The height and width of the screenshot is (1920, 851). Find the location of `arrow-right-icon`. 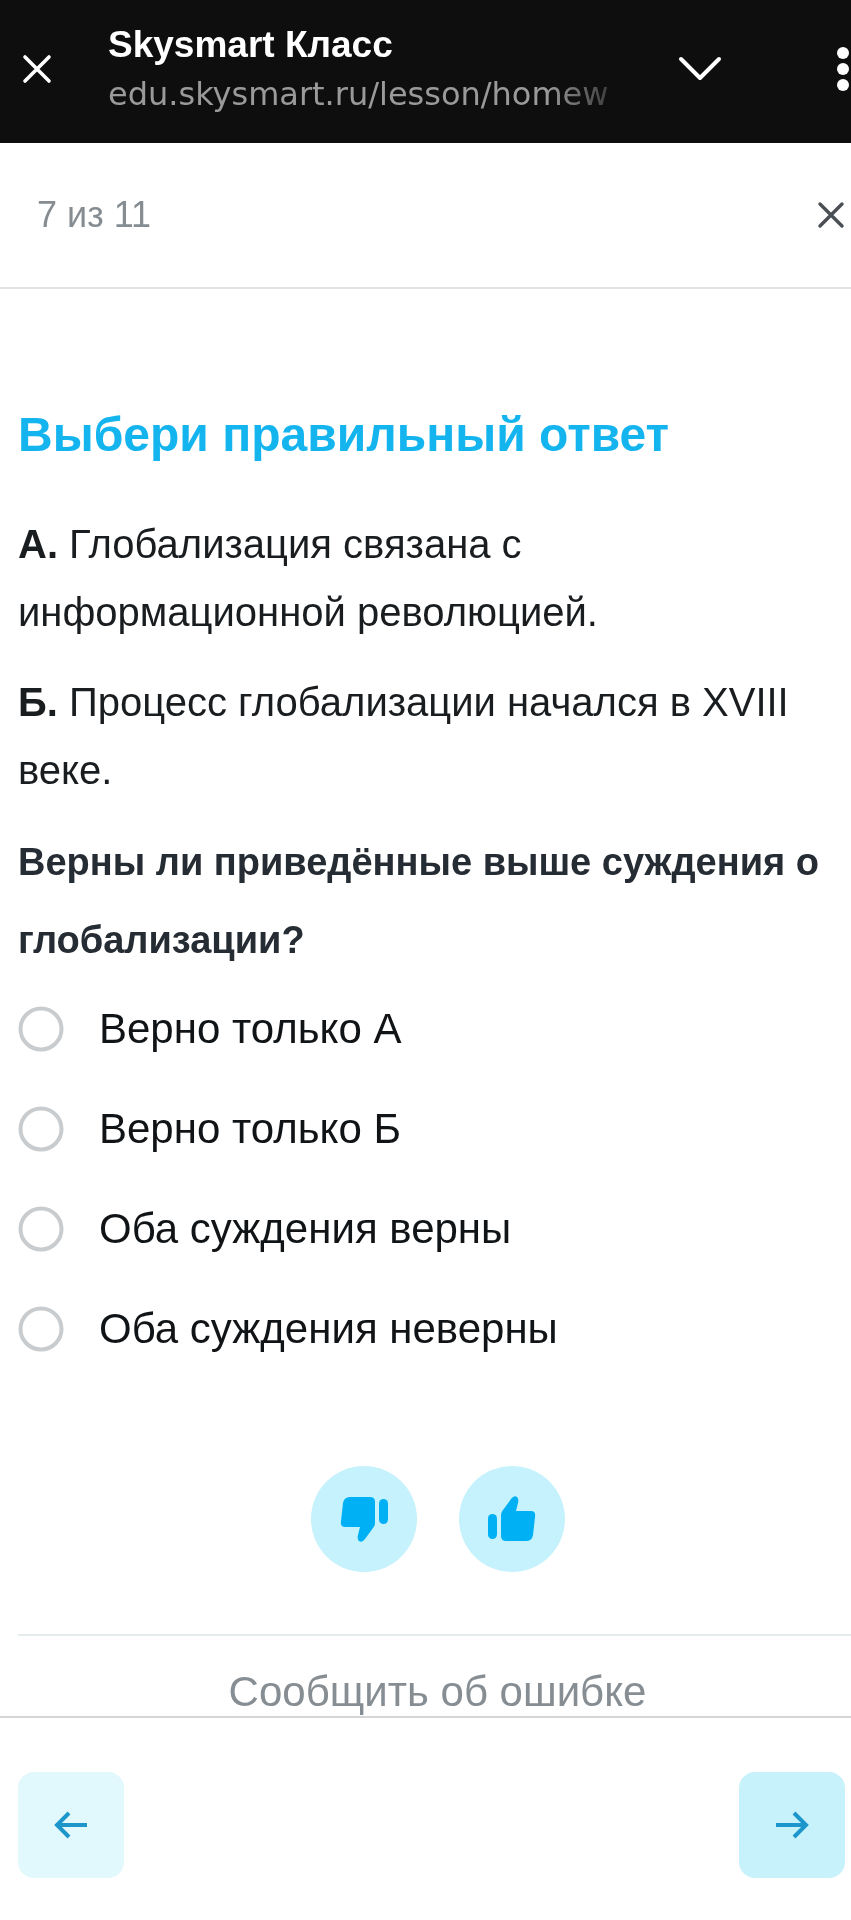

arrow-right-icon is located at coordinates (792, 1825).